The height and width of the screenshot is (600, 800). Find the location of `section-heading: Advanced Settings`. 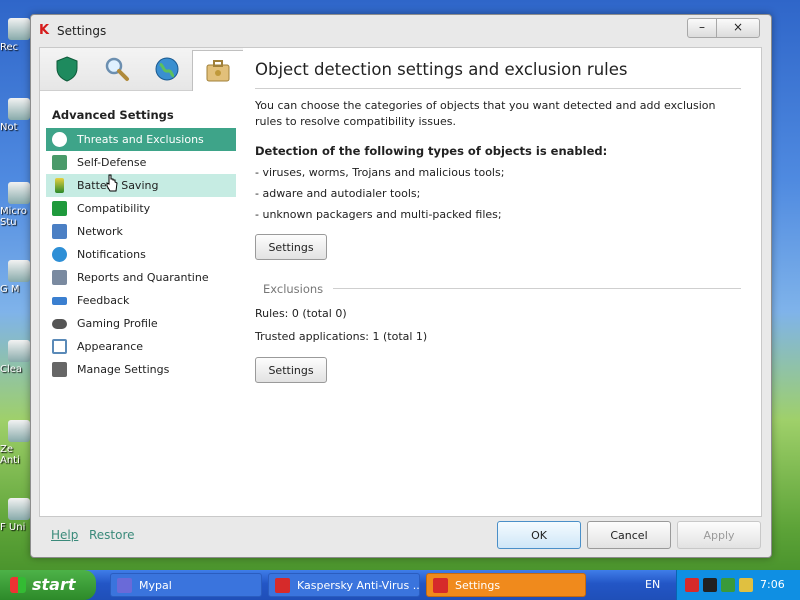

section-heading: Advanced Settings is located at coordinates (113, 115).